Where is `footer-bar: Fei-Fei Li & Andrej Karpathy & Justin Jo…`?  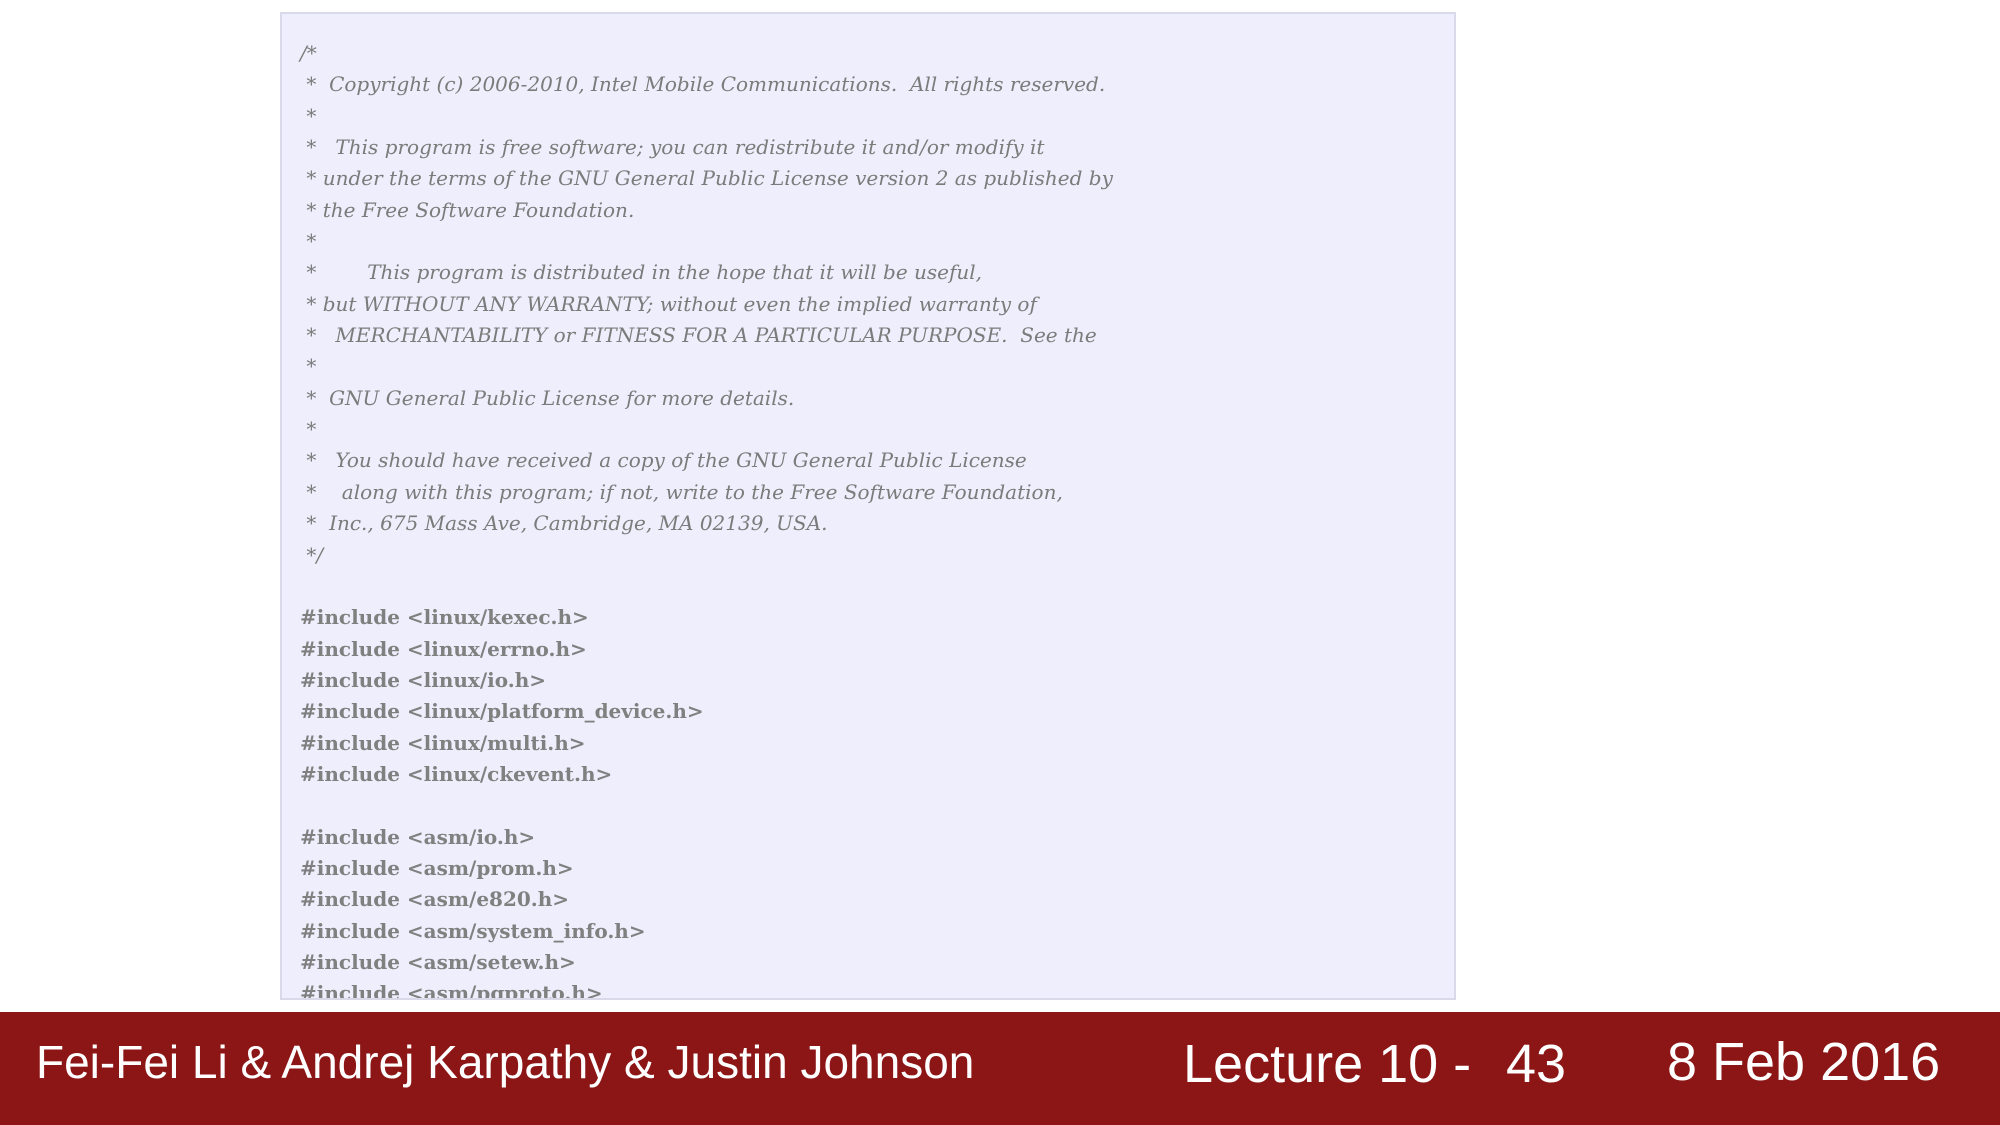
footer-bar: Fei-Fei Li & Andrej Karpathy & Justin Jo… is located at coordinates (1000, 1068).